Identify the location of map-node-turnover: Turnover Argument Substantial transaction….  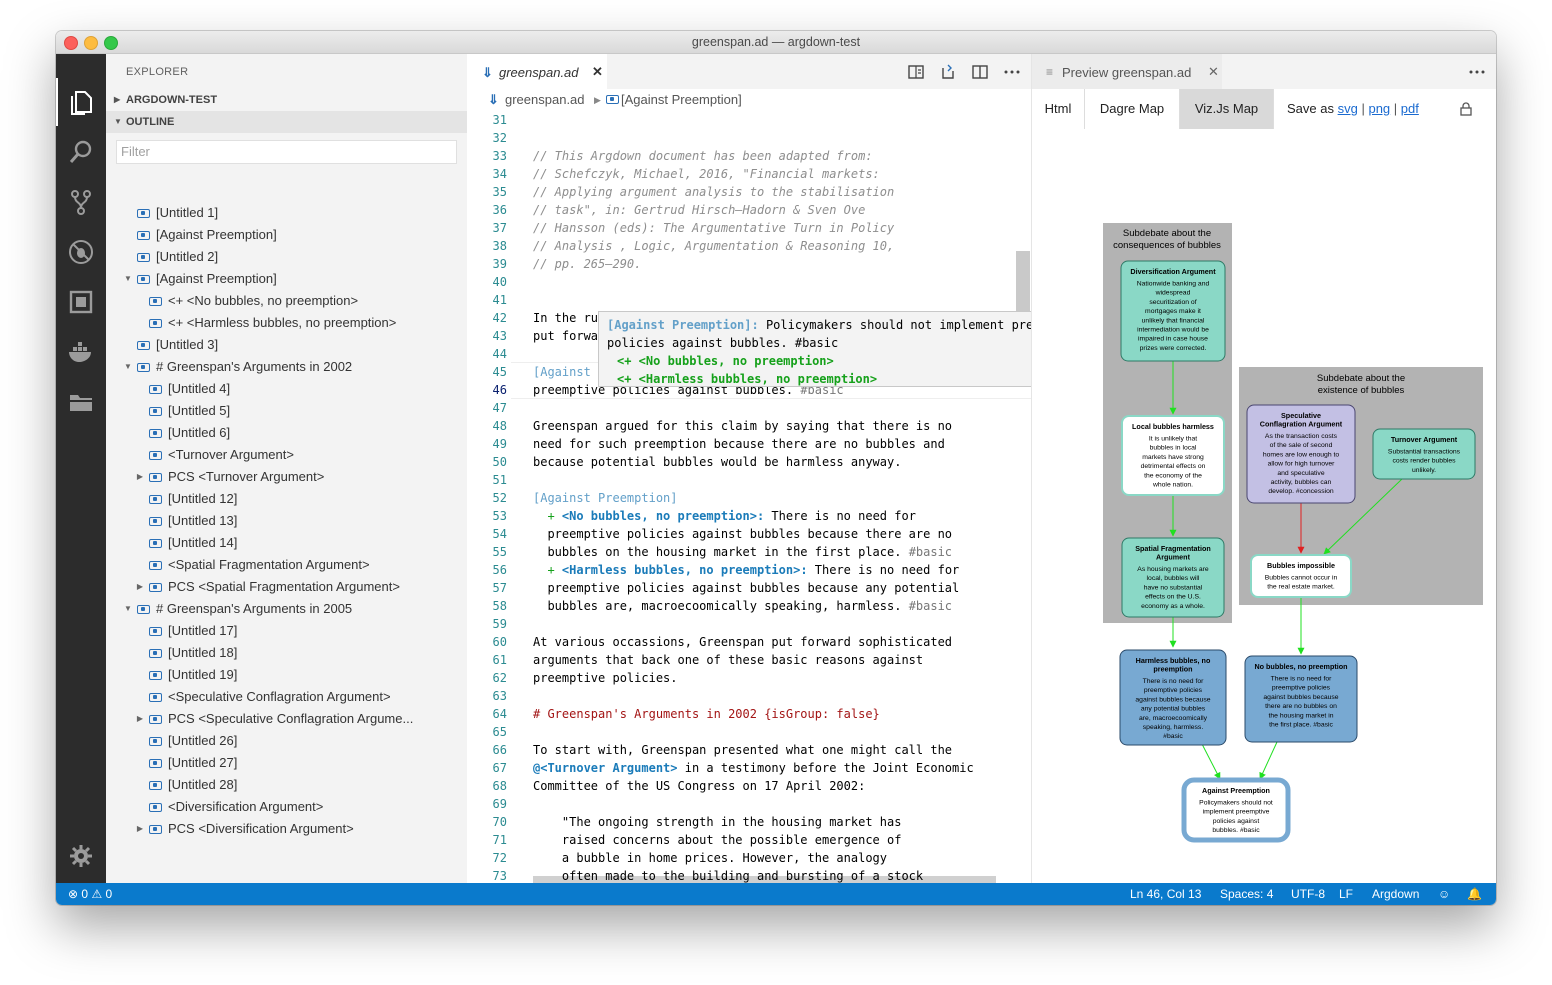
(1424, 454).